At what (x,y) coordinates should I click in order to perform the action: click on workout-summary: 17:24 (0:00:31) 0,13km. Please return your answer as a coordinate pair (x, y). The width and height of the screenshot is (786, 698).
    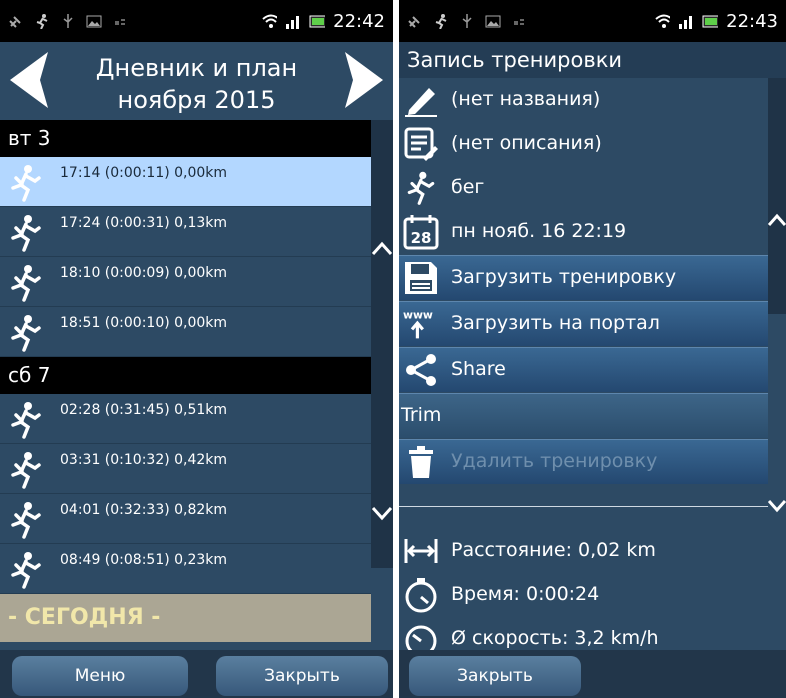
    Looking at the image, I should click on (144, 223).